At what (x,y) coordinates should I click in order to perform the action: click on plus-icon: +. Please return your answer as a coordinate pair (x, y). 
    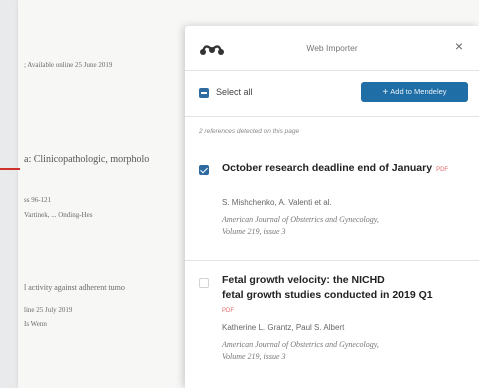
    Looking at the image, I should click on (385, 92).